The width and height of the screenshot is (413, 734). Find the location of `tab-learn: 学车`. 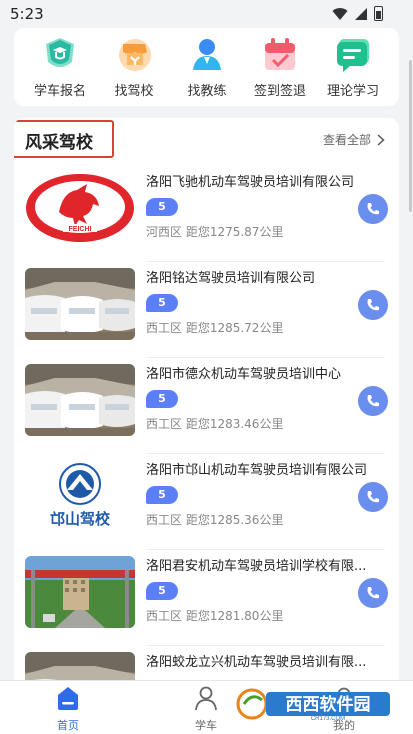

tab-learn: 学车 is located at coordinates (206, 709).